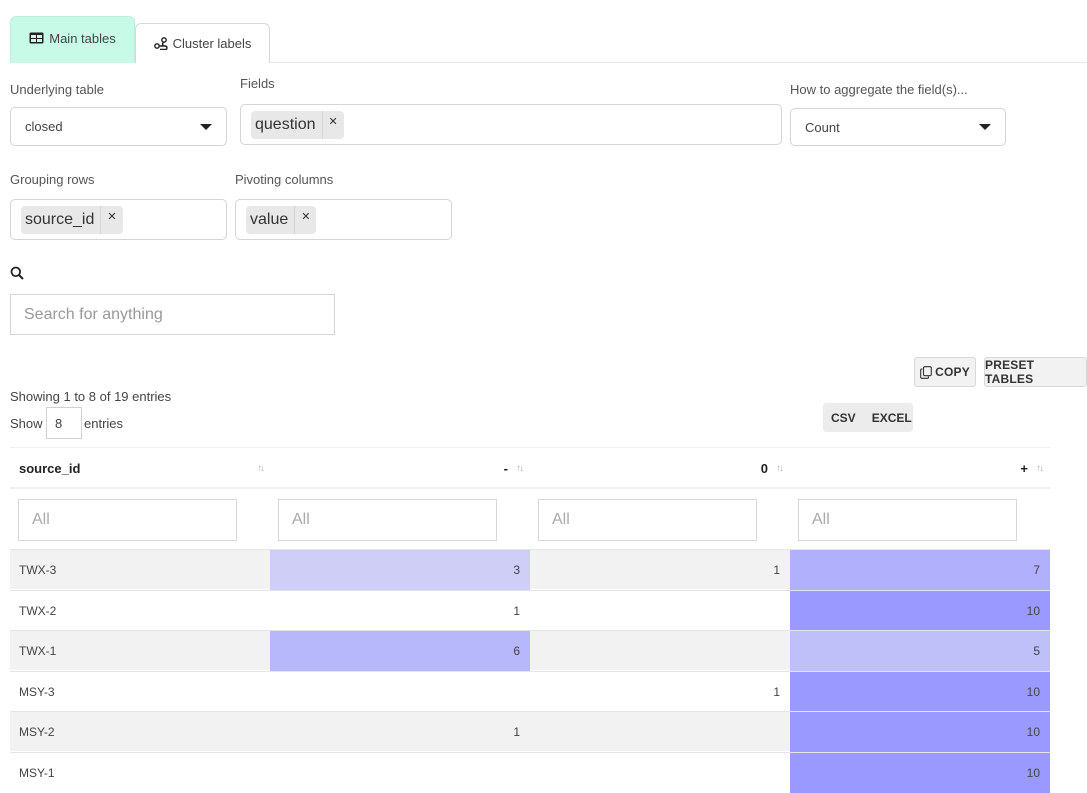  What do you see at coordinates (920, 468) in the screenshot?
I see `column-header-plus: + ↑↓` at bounding box center [920, 468].